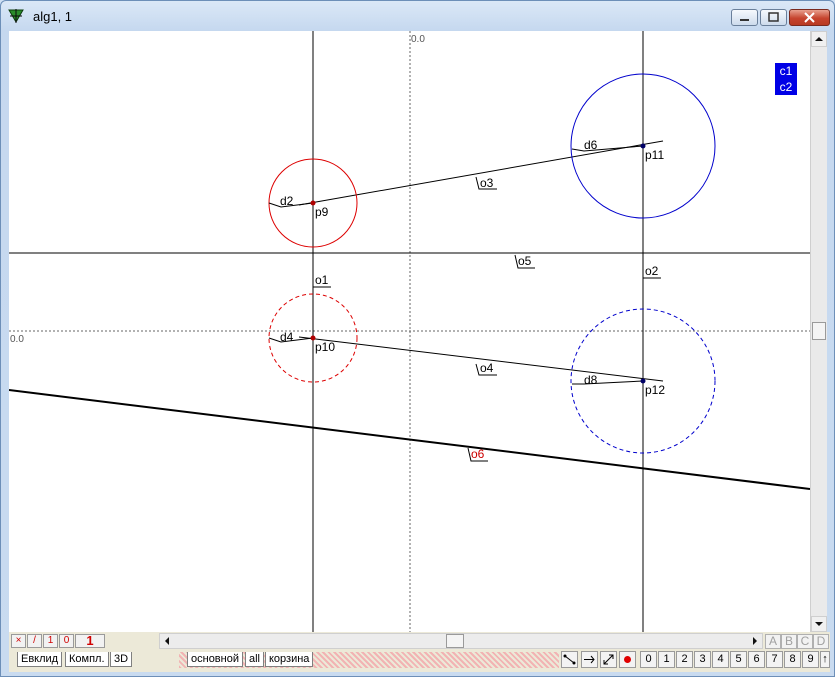 Image resolution: width=835 pixels, height=677 pixels. I want to click on layer-button-c: C, so click(805, 641).